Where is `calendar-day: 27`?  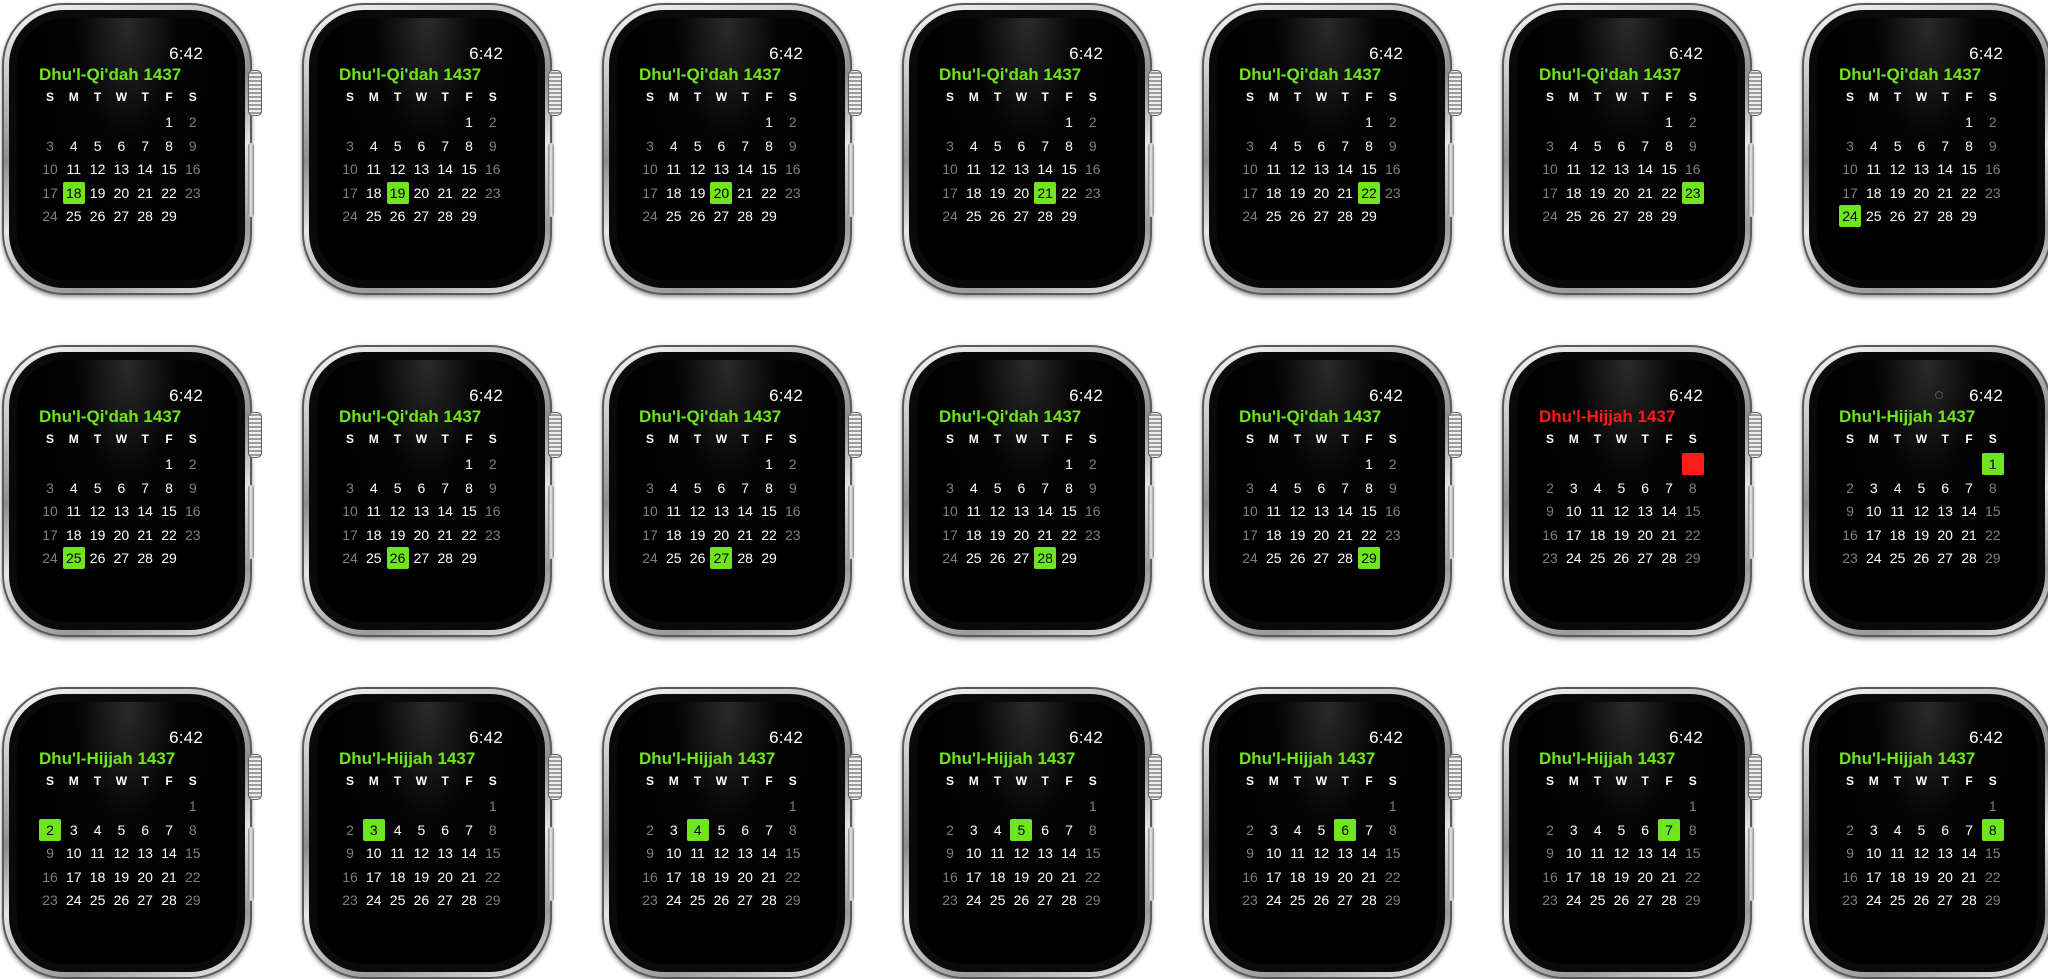 calendar-day: 27 is located at coordinates (1645, 900).